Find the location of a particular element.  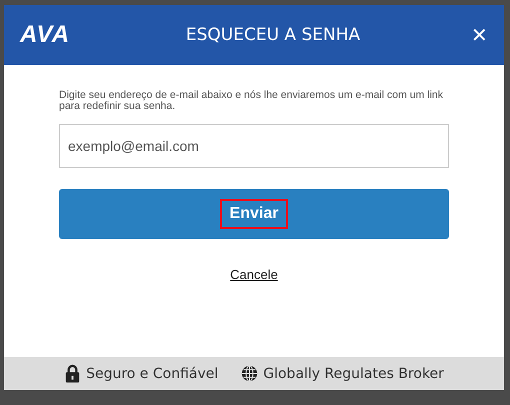

instructions-text: Digite seu endereço de e-mail abaixo e nós lhe enviaremos um e-mail com um link para redefinir sua senha. is located at coordinates (251, 101).